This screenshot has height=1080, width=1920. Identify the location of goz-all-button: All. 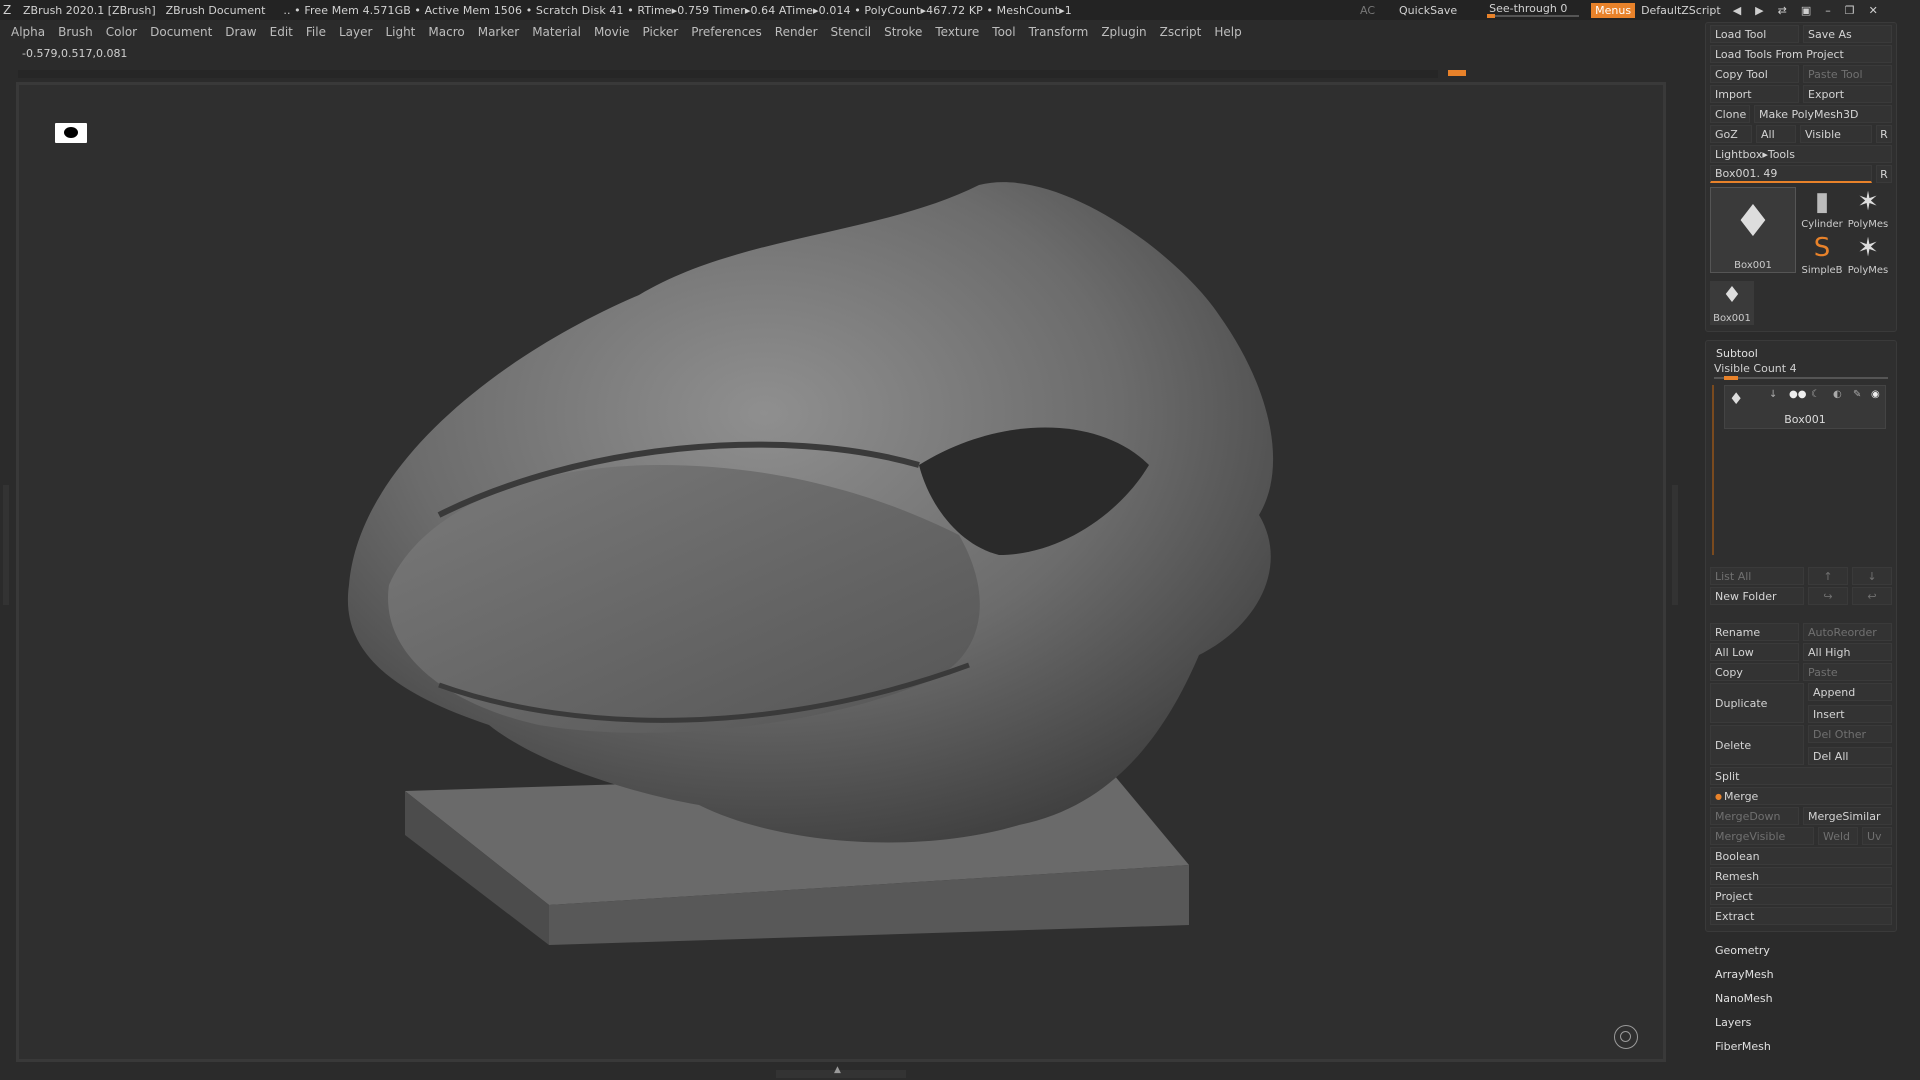
(1776, 134).